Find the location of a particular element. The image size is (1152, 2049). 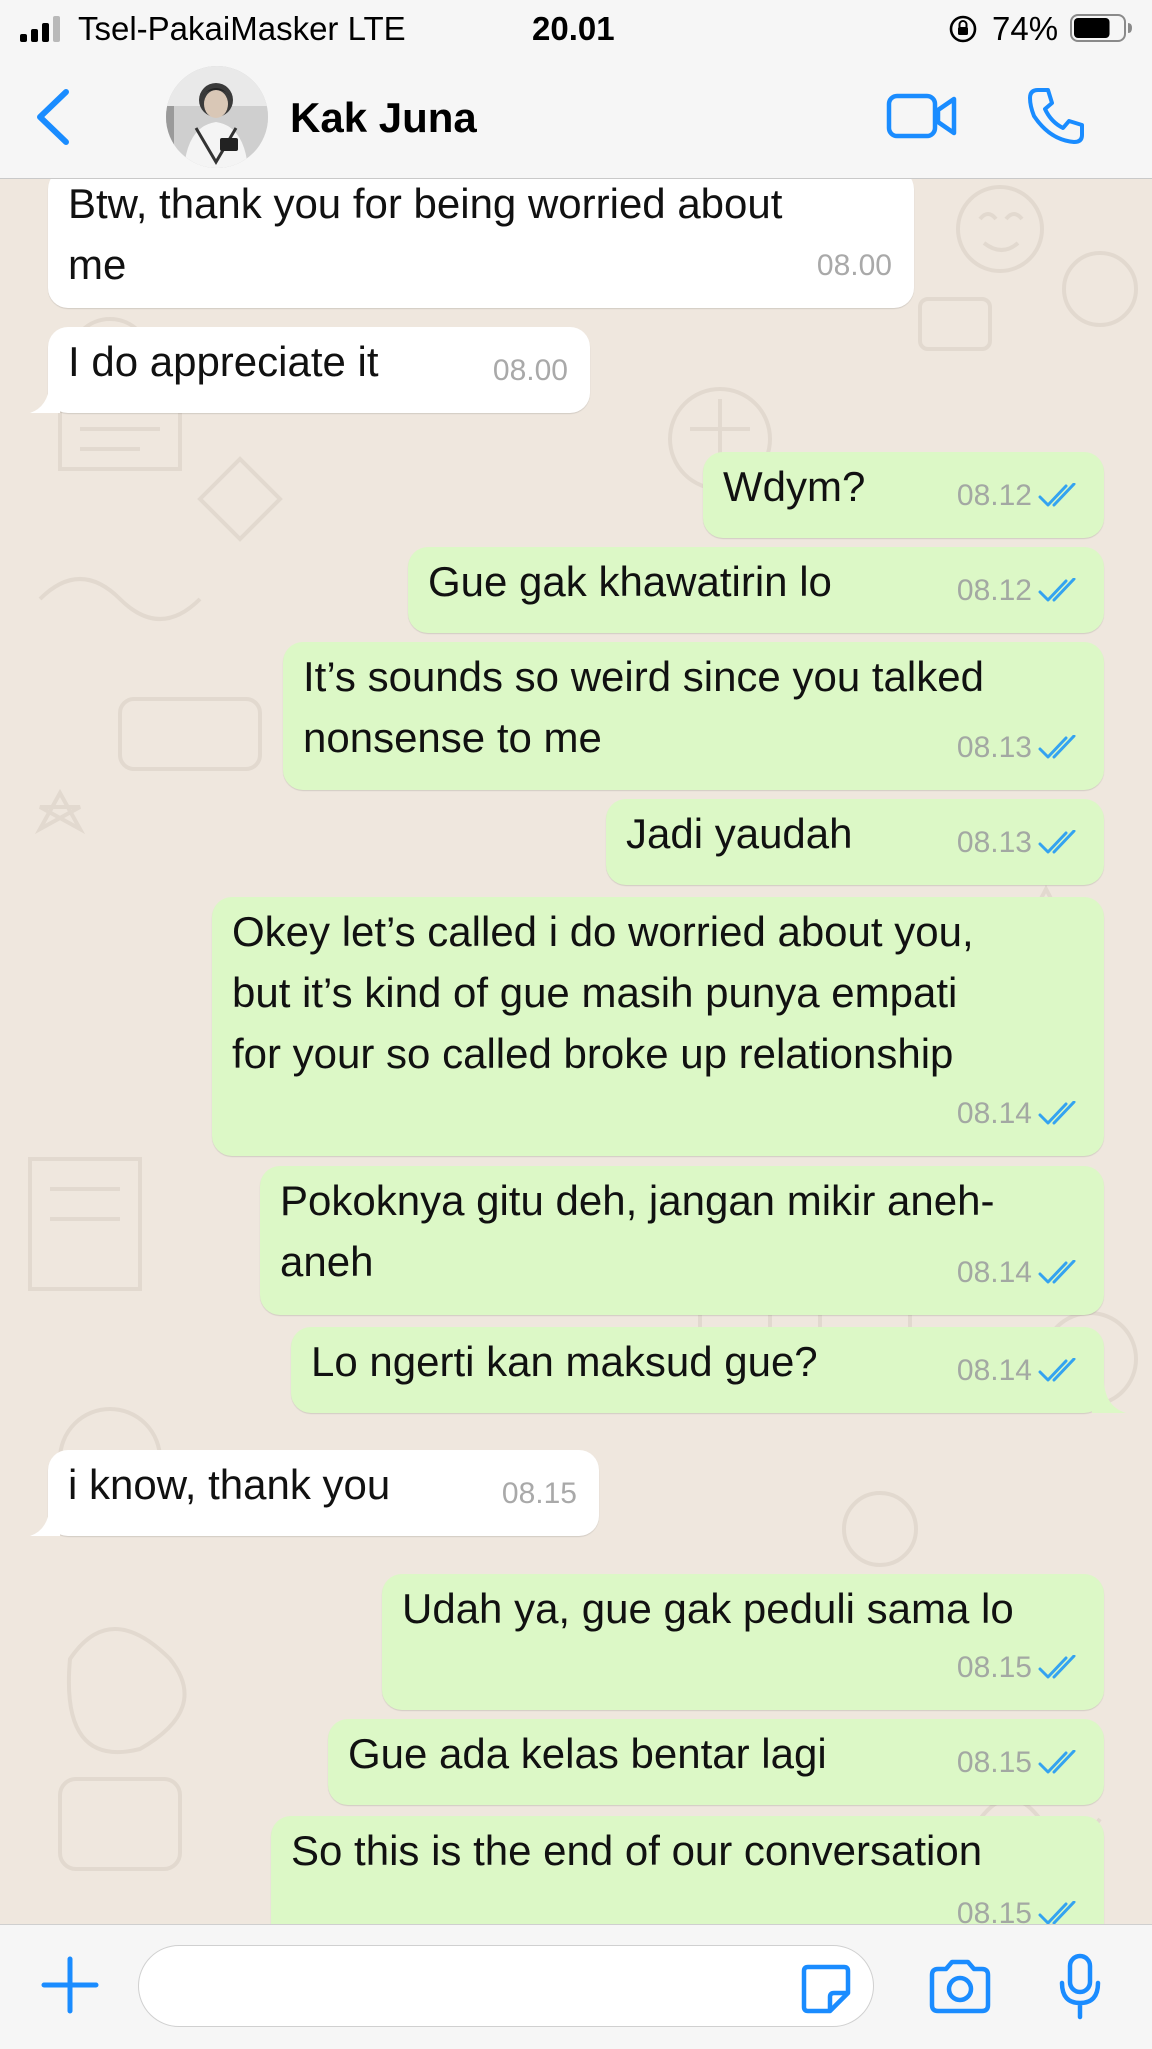

outgoing-message-bubble: Wdym? 08.12 is located at coordinates (903, 495).